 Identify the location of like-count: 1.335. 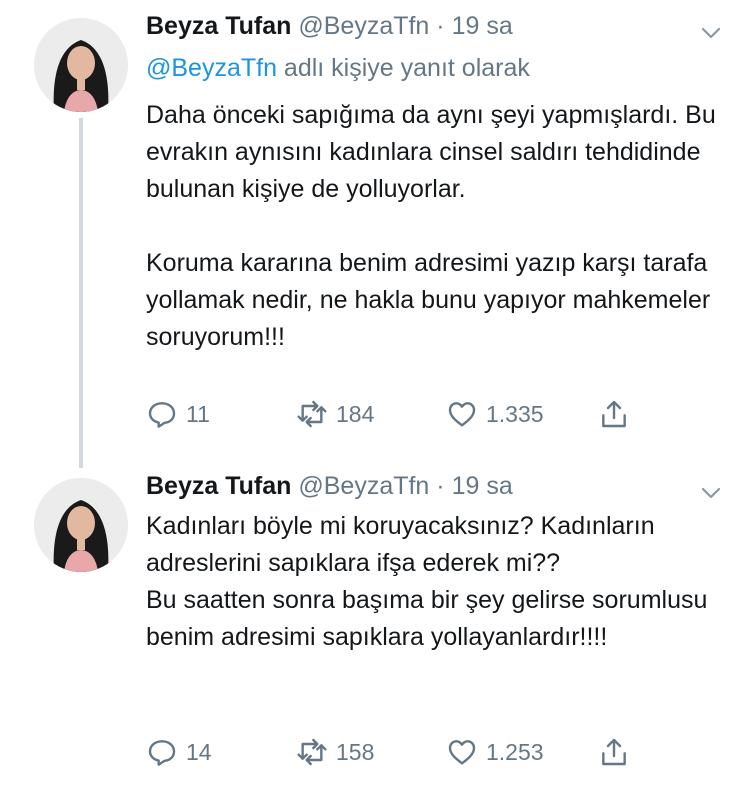
(515, 413).